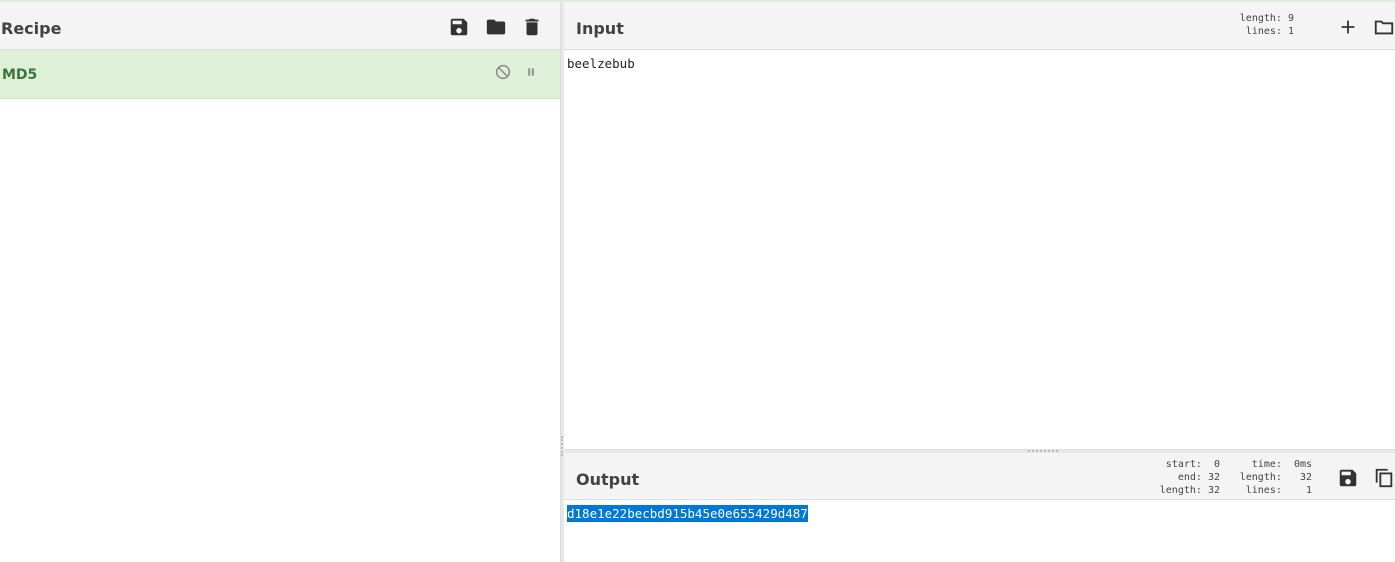  I want to click on input-textarea: beelzebub, so click(601, 63).